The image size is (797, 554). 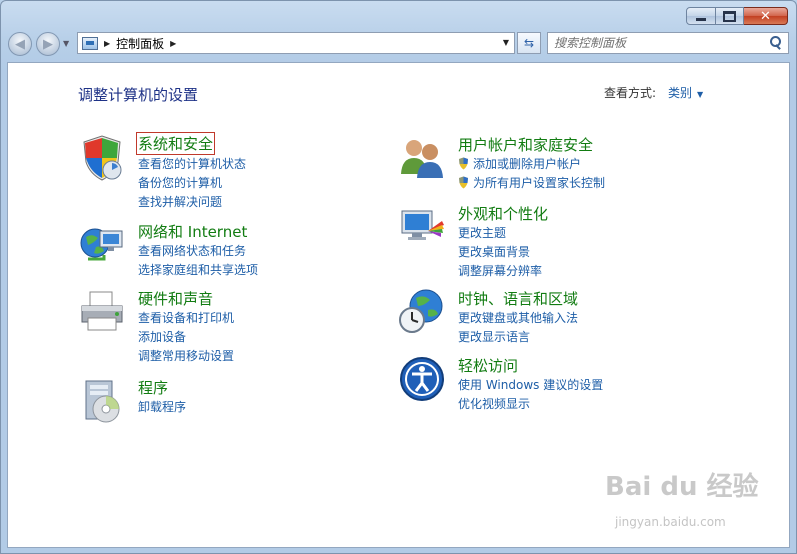 What do you see at coordinates (422, 312) in the screenshot?
I see `clock-globe-icon` at bounding box center [422, 312].